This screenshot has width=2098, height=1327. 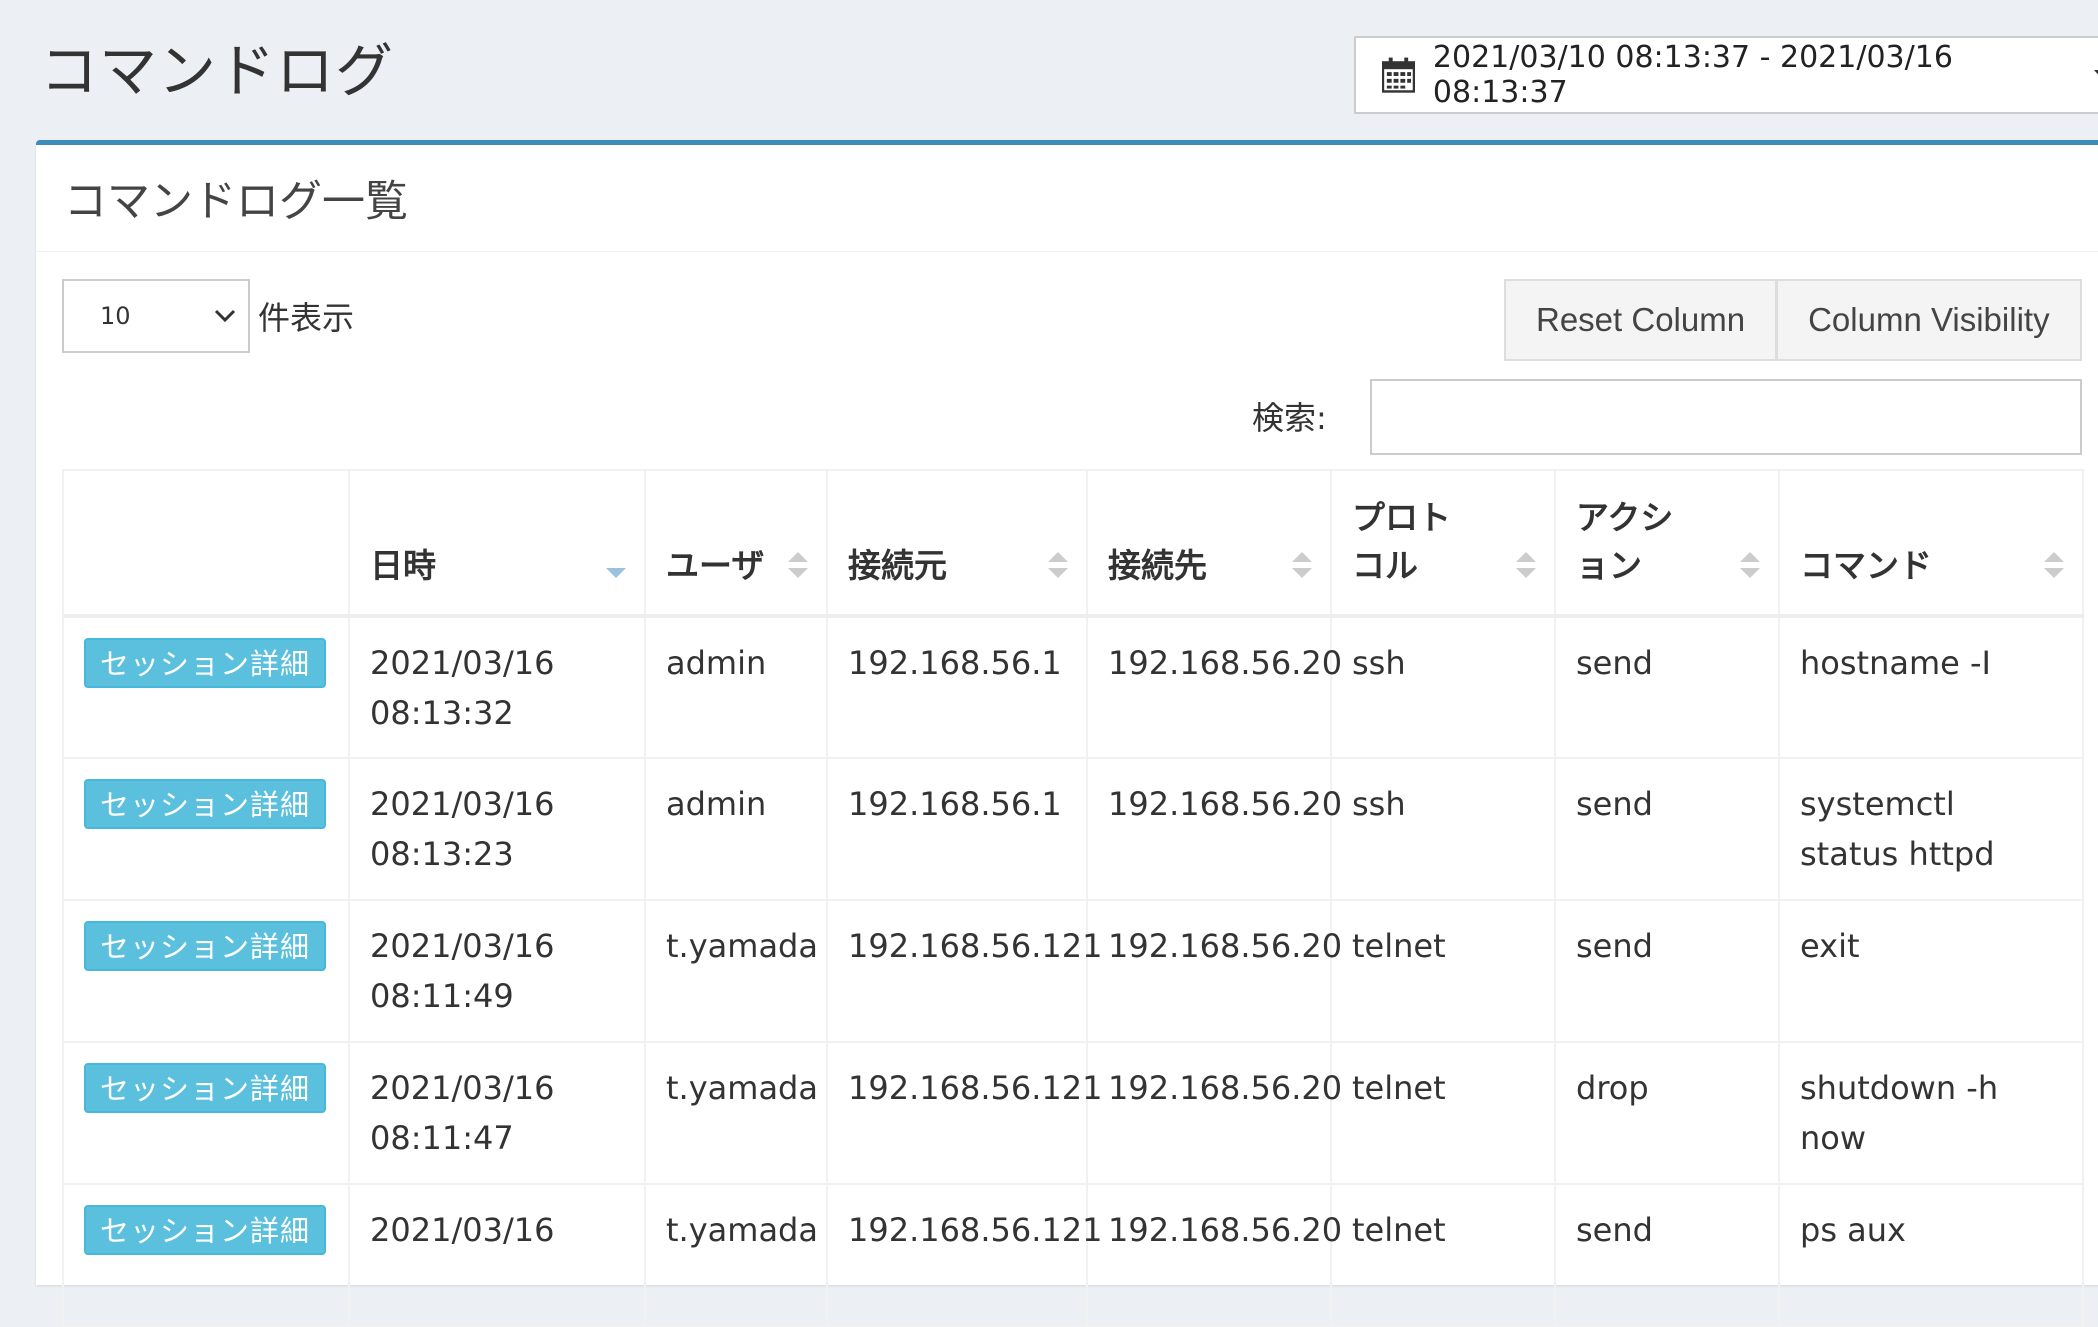 I want to click on page-length-control: 10 件表示, so click(x=208, y=316).